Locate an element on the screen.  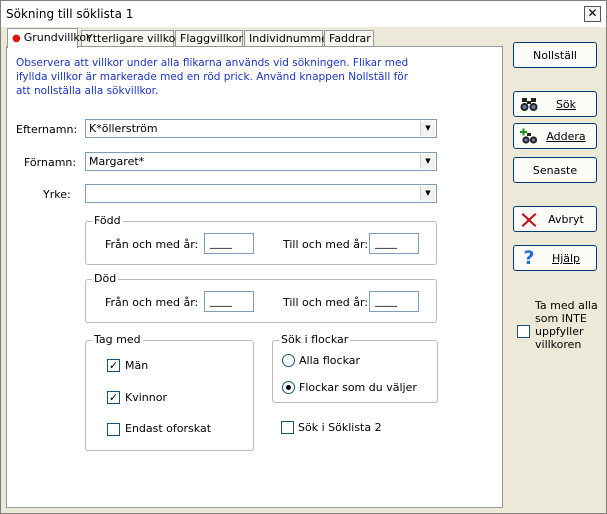
all-flocks-radio is located at coordinates (288, 360).